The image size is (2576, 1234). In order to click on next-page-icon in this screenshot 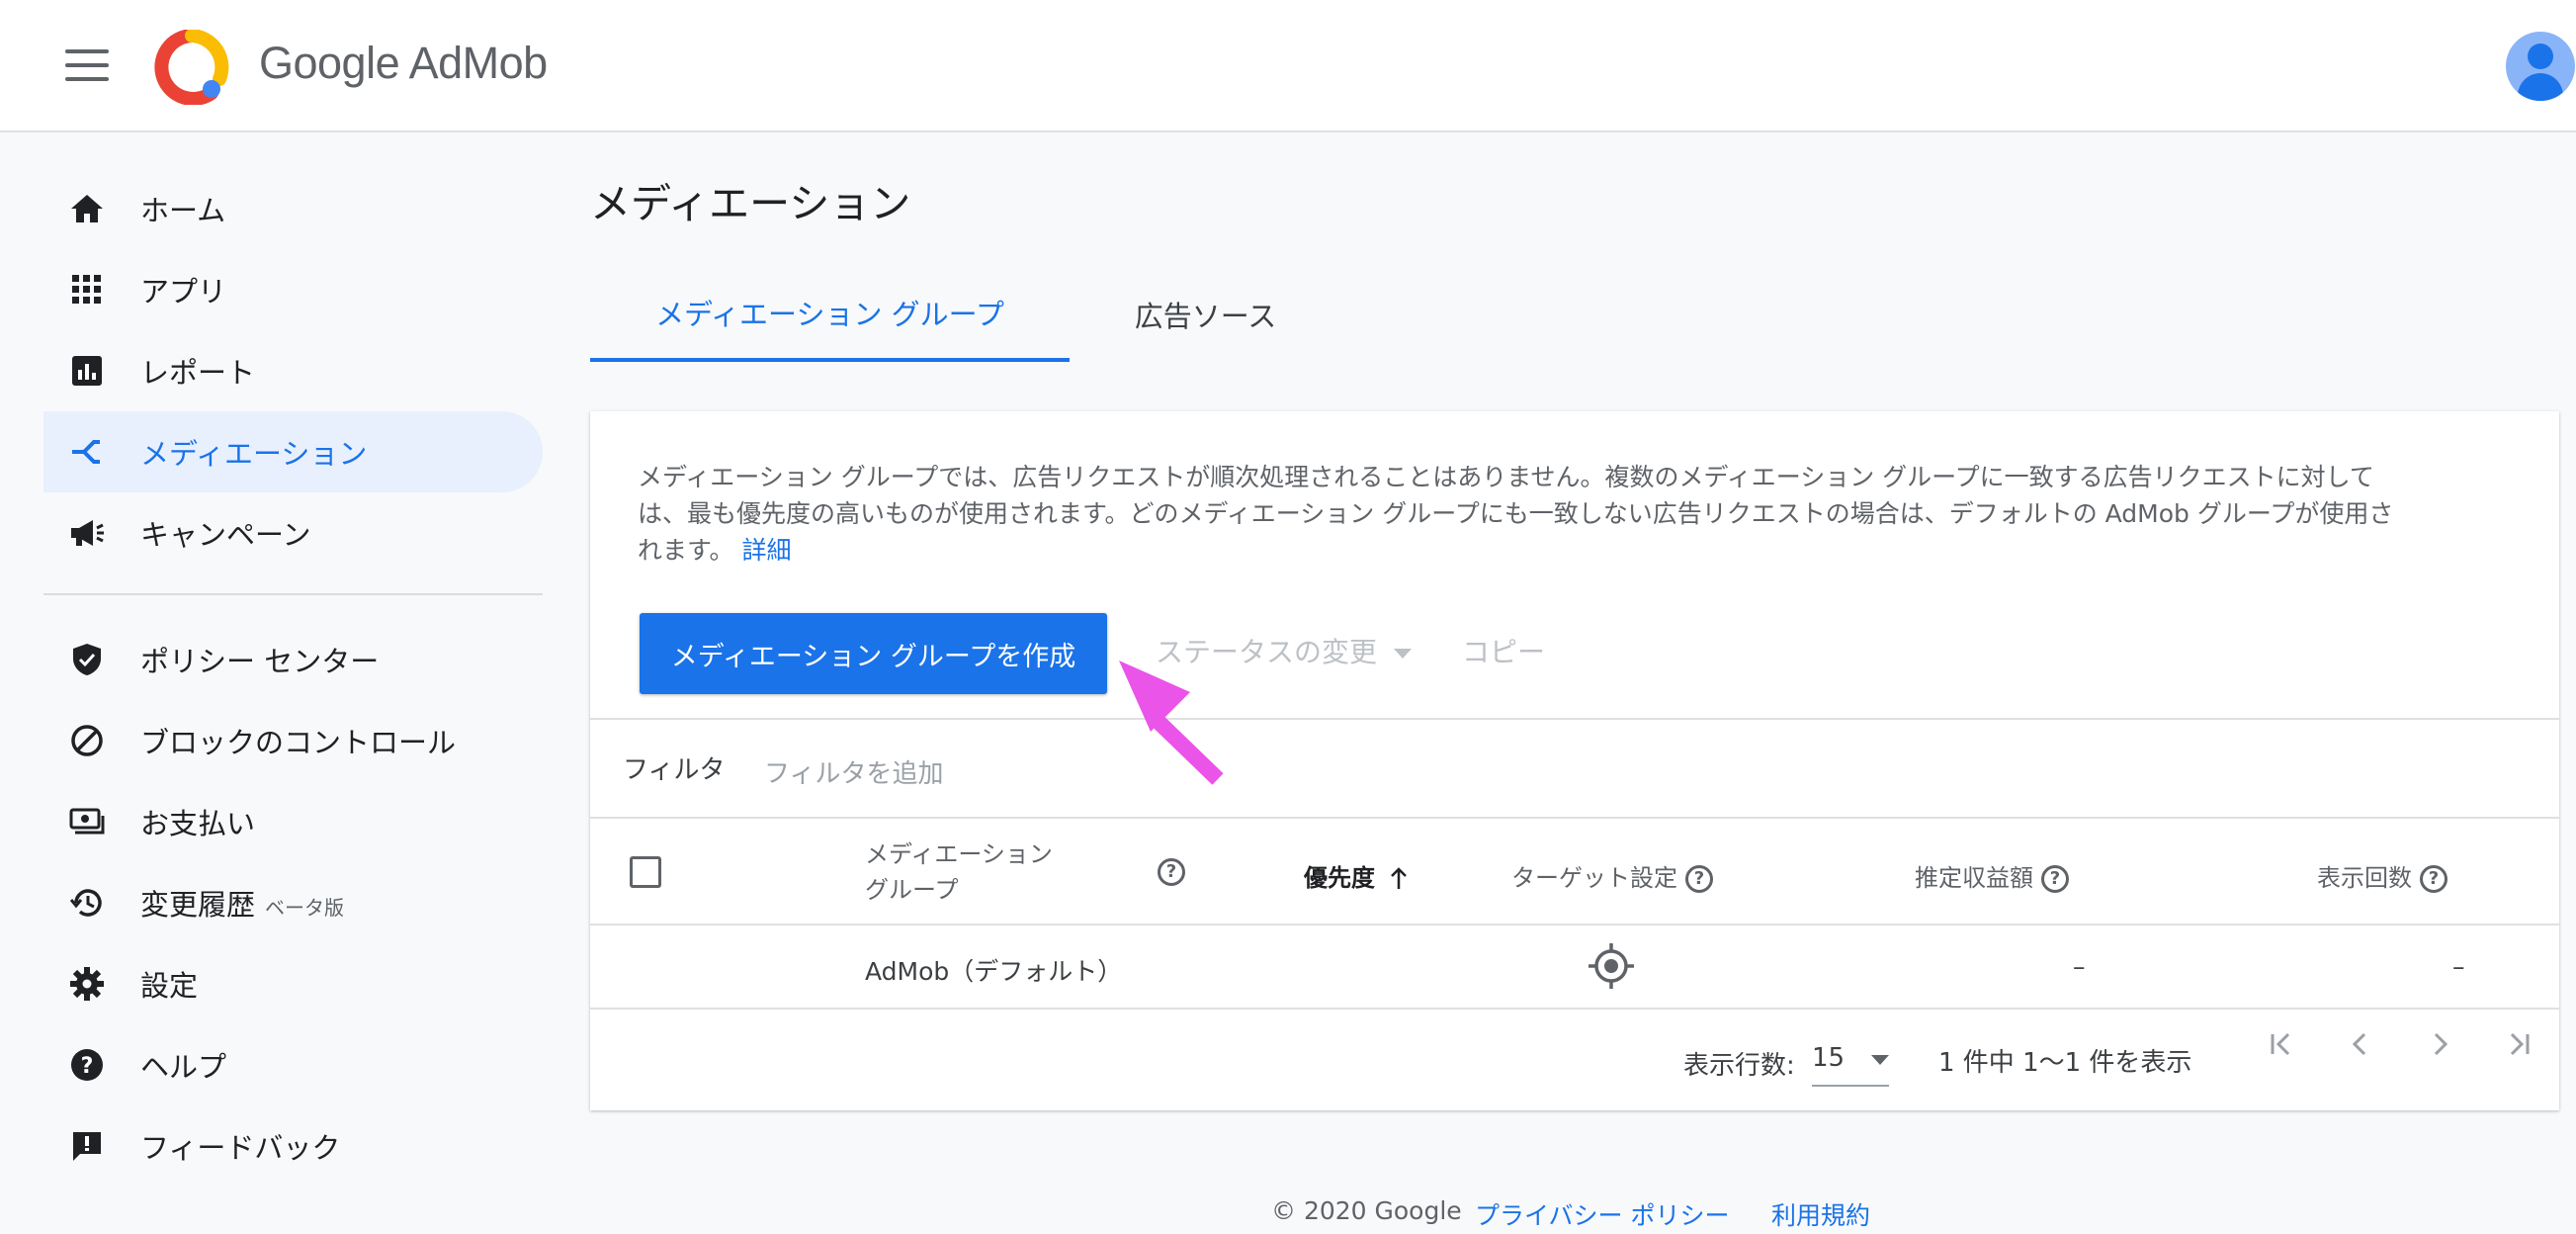, I will do `click(2440, 1044)`.